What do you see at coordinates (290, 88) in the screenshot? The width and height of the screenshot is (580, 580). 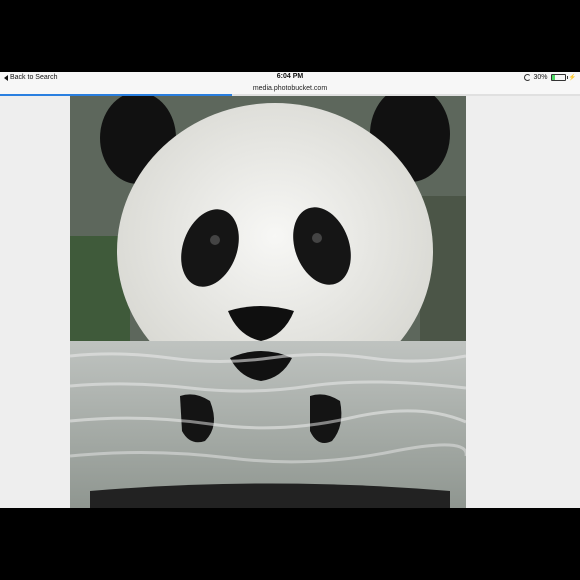 I see `url-text: media.photobucket.com` at bounding box center [290, 88].